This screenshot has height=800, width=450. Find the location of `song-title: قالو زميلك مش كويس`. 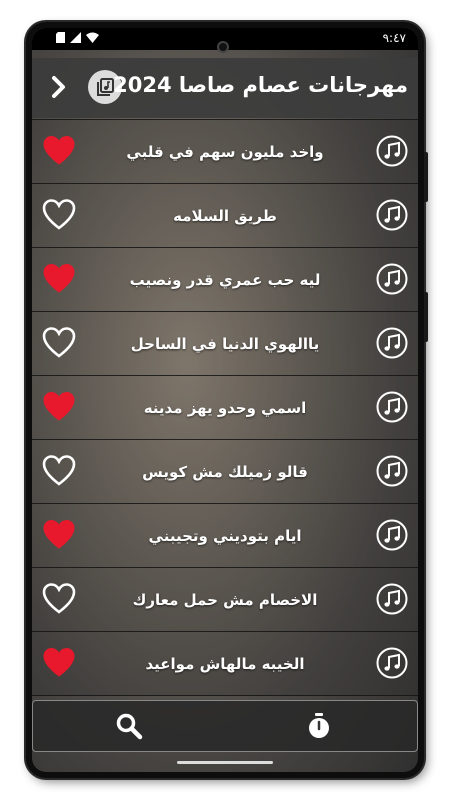

song-title: قالو زميلك مش كويس is located at coordinates (225, 471).